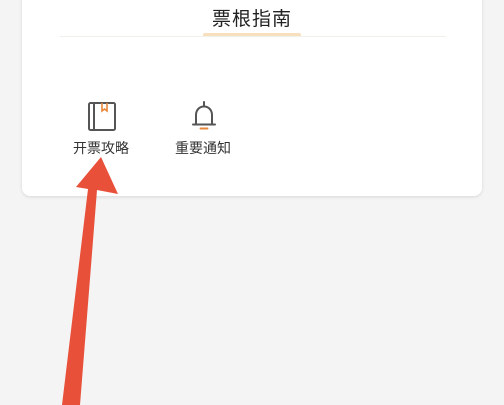  Describe the element at coordinates (101, 149) in the screenshot. I see `shortcut-label: 开票攻略` at that location.